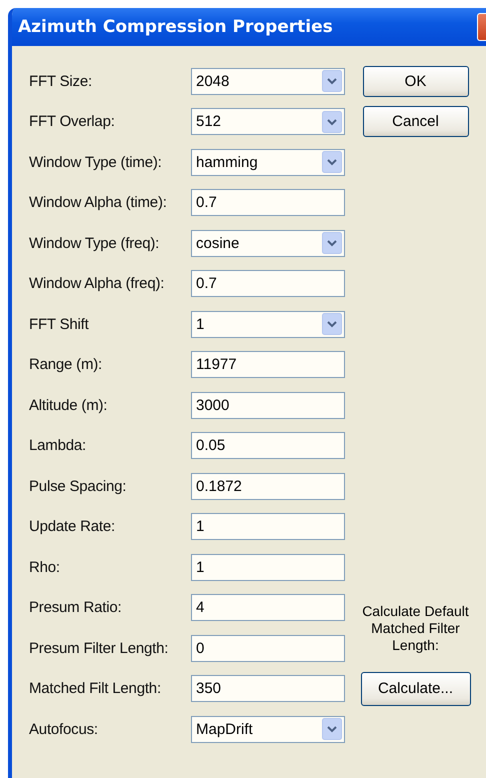 This screenshot has height=778, width=486. What do you see at coordinates (78, 486) in the screenshot?
I see `field-label: Pulse Spacing:` at bounding box center [78, 486].